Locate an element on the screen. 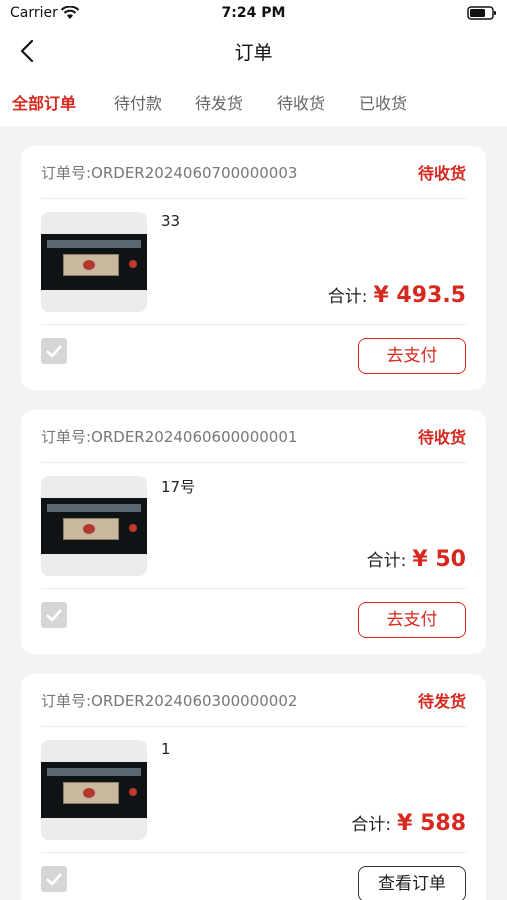 The width and height of the screenshot is (507, 900). status-time: 7:24 PM is located at coordinates (253, 13).